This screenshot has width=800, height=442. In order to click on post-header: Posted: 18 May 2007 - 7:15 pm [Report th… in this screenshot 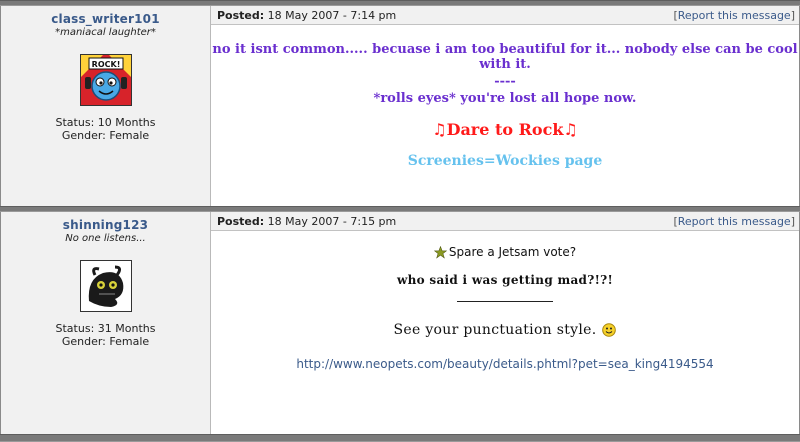, I will do `click(505, 221)`.